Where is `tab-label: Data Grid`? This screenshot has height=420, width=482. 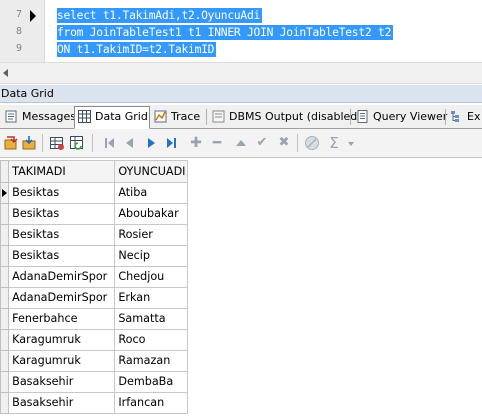
tab-label: Data Grid is located at coordinates (121, 116).